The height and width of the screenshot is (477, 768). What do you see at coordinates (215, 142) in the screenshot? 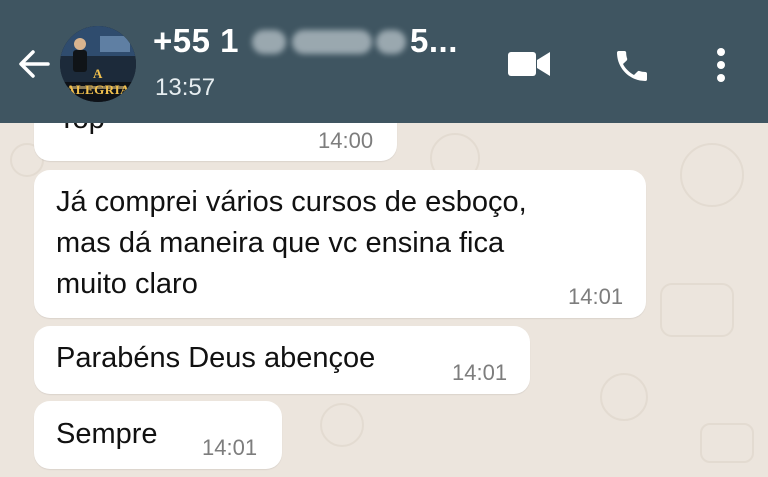
I see `message-bubble: Top 14:00` at bounding box center [215, 142].